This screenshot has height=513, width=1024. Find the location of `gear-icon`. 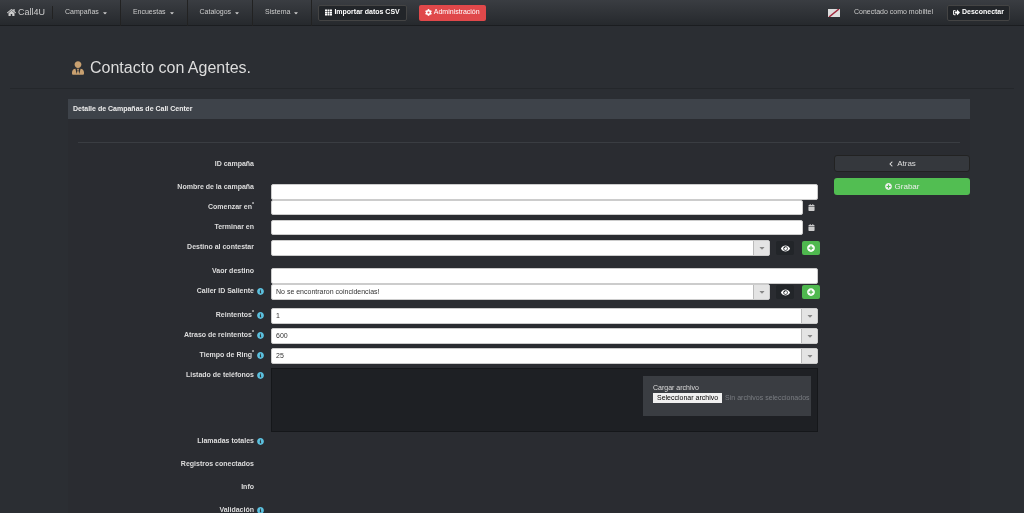

gear-icon is located at coordinates (428, 12).